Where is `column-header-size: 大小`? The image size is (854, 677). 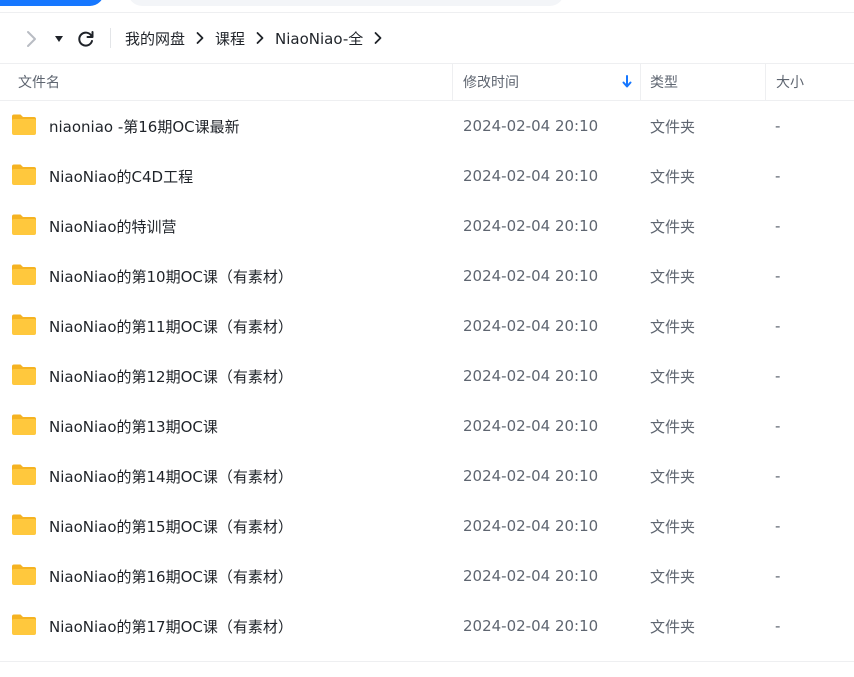 column-header-size: 大小 is located at coordinates (811, 82).